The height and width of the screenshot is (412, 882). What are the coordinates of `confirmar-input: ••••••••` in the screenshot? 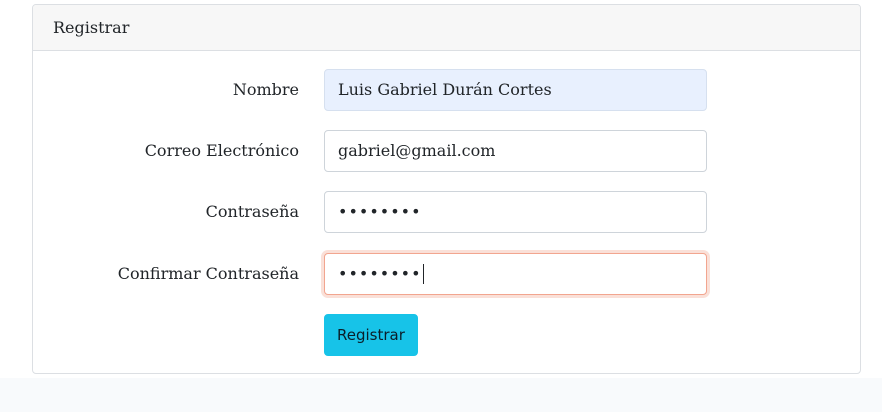 It's located at (515, 274).